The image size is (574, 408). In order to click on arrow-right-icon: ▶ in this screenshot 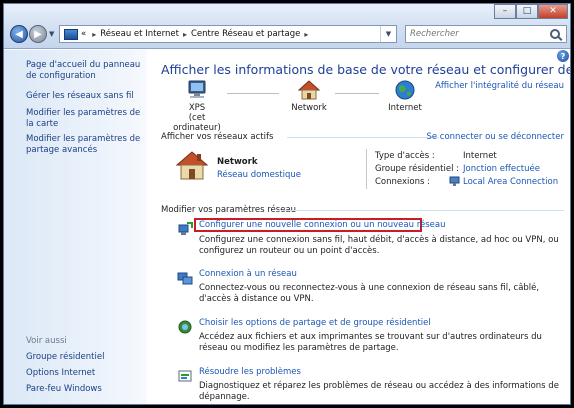, I will do `click(38, 34)`.